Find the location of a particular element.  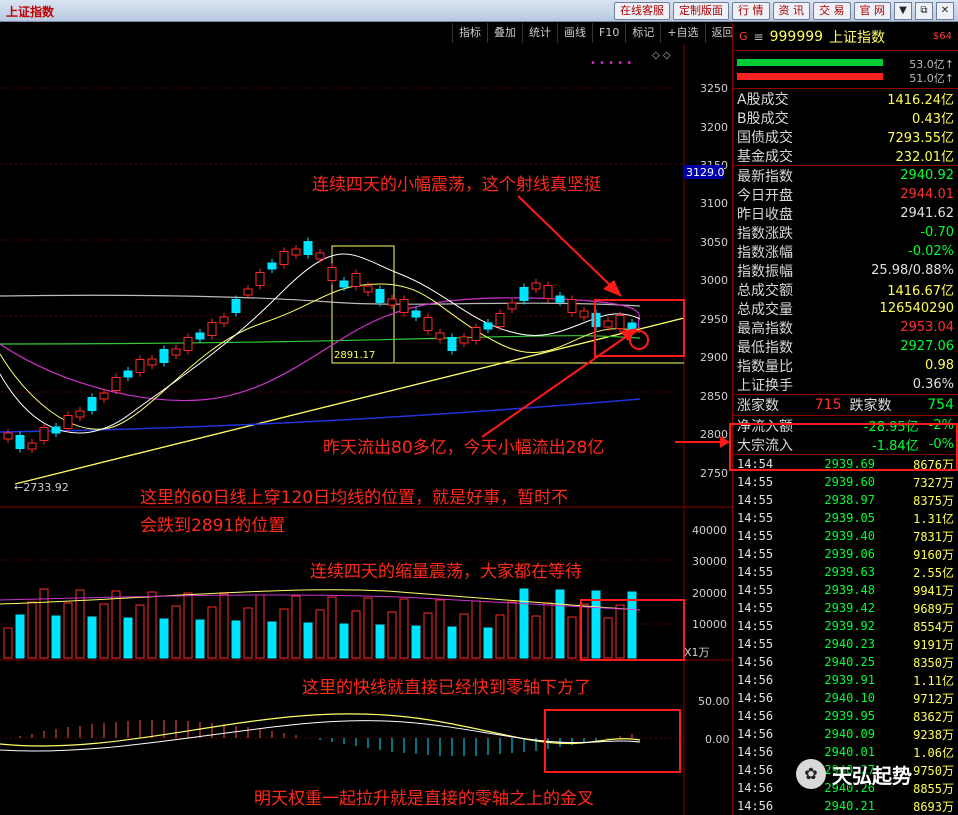

menu-icon: ≡ is located at coordinates (759, 37).